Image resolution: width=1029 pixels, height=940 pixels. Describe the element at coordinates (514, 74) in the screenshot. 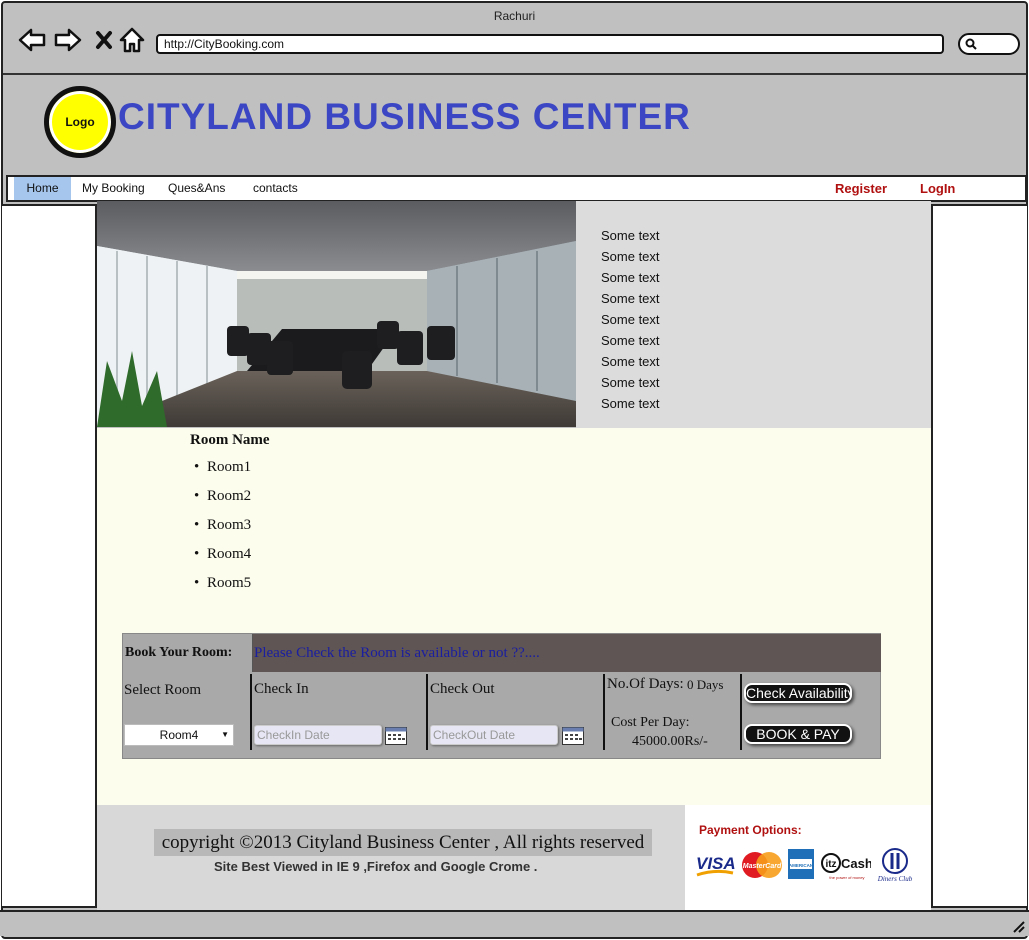

I see `chrome-divider` at that location.